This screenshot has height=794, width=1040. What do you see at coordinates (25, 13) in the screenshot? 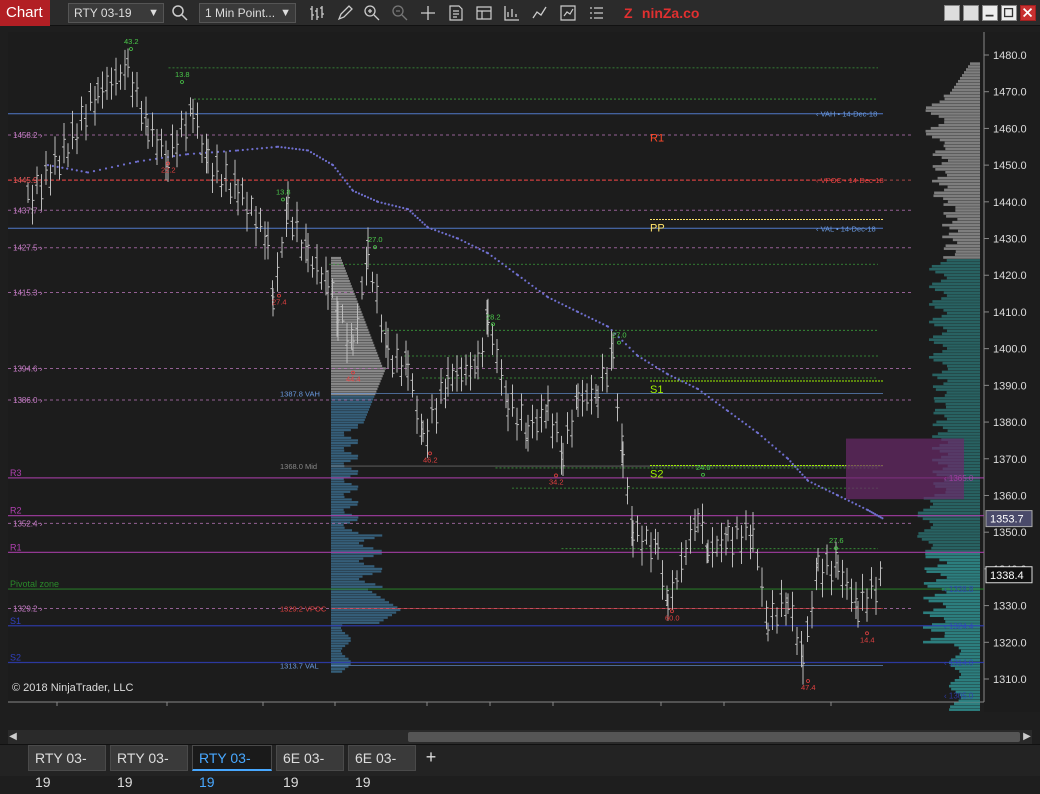
I see `app-title: Chart` at bounding box center [25, 13].